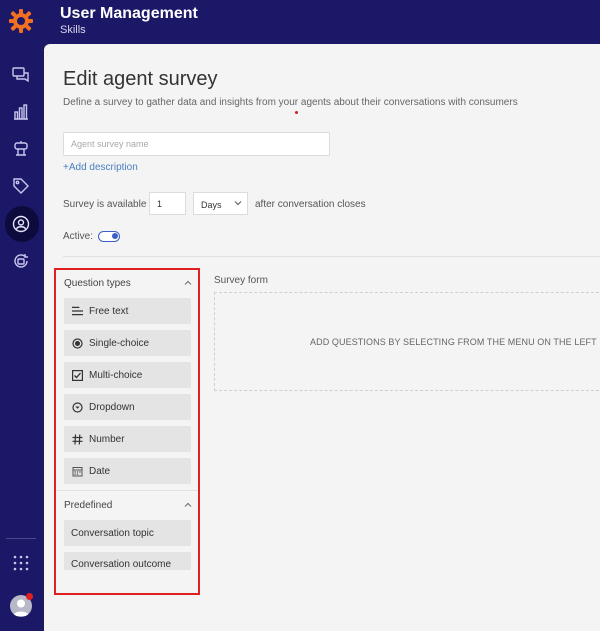 The width and height of the screenshot is (600, 631). I want to click on survey-form-heading: Survey form, so click(241, 280).